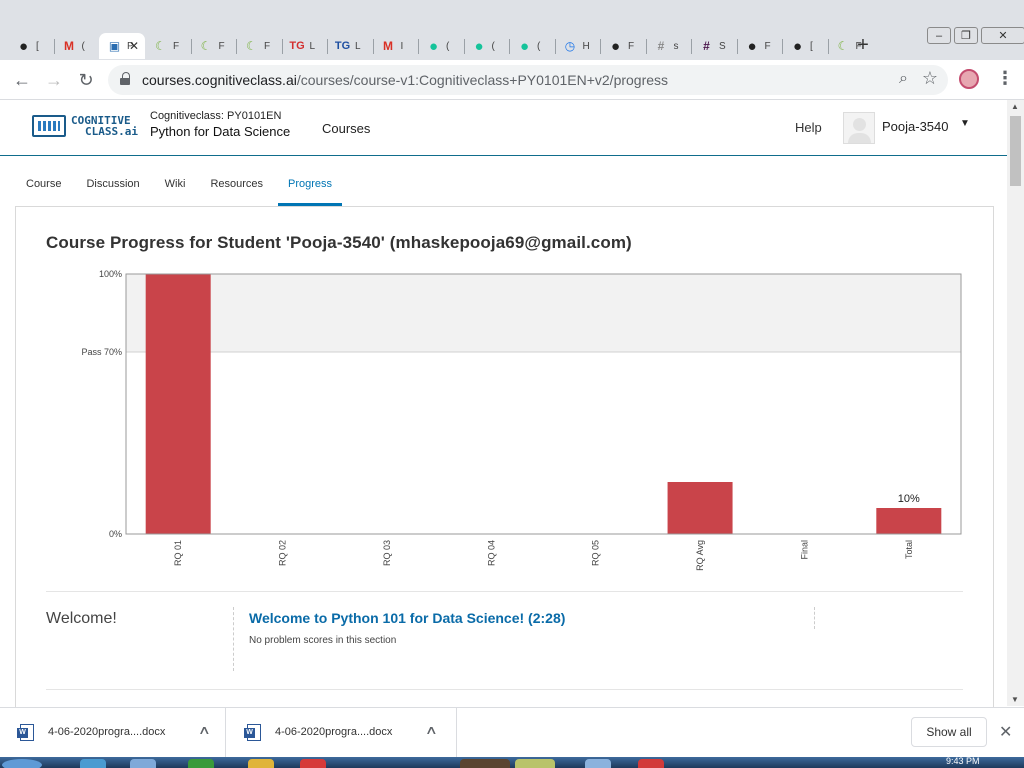 The image size is (1024, 768). Describe the element at coordinates (402, 46) in the screenshot. I see `tab-title: I` at that location.